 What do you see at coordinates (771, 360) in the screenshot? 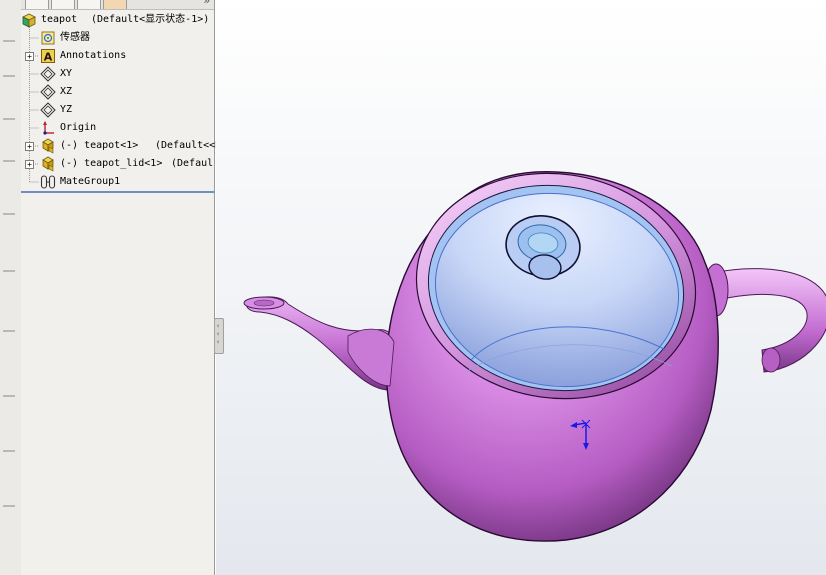
I see `handle-joint` at bounding box center [771, 360].